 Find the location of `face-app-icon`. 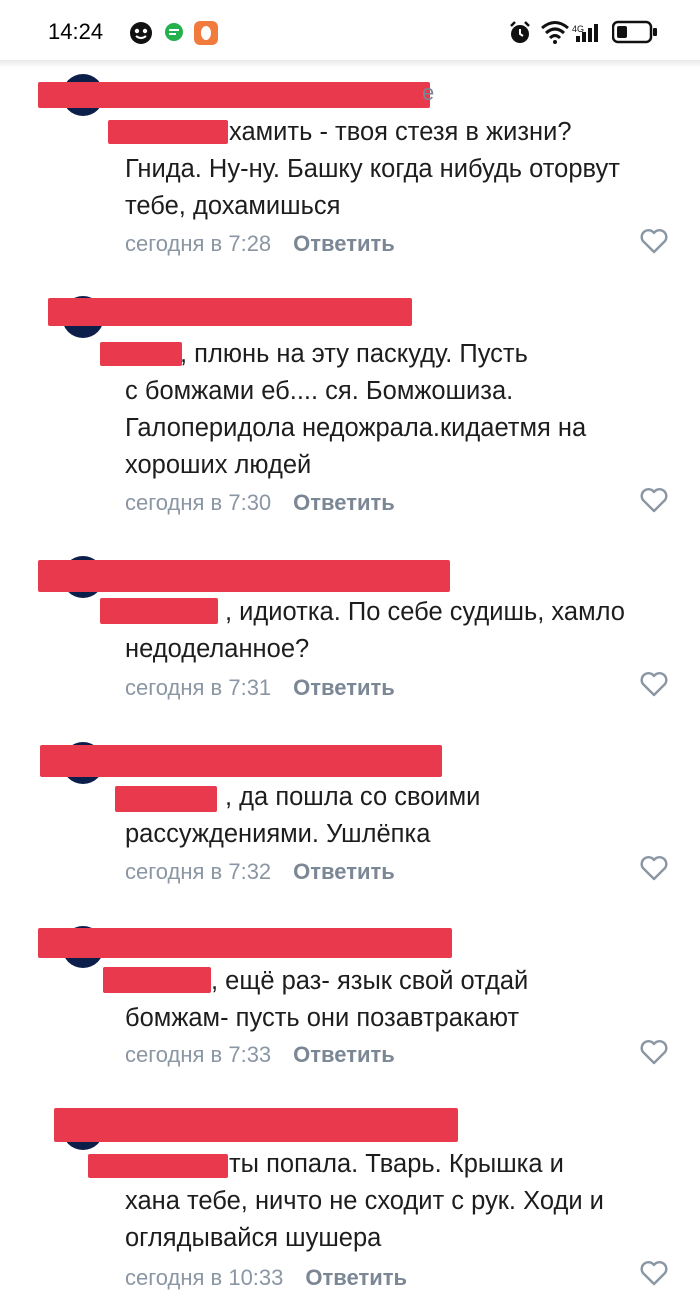

face-app-icon is located at coordinates (141, 33).